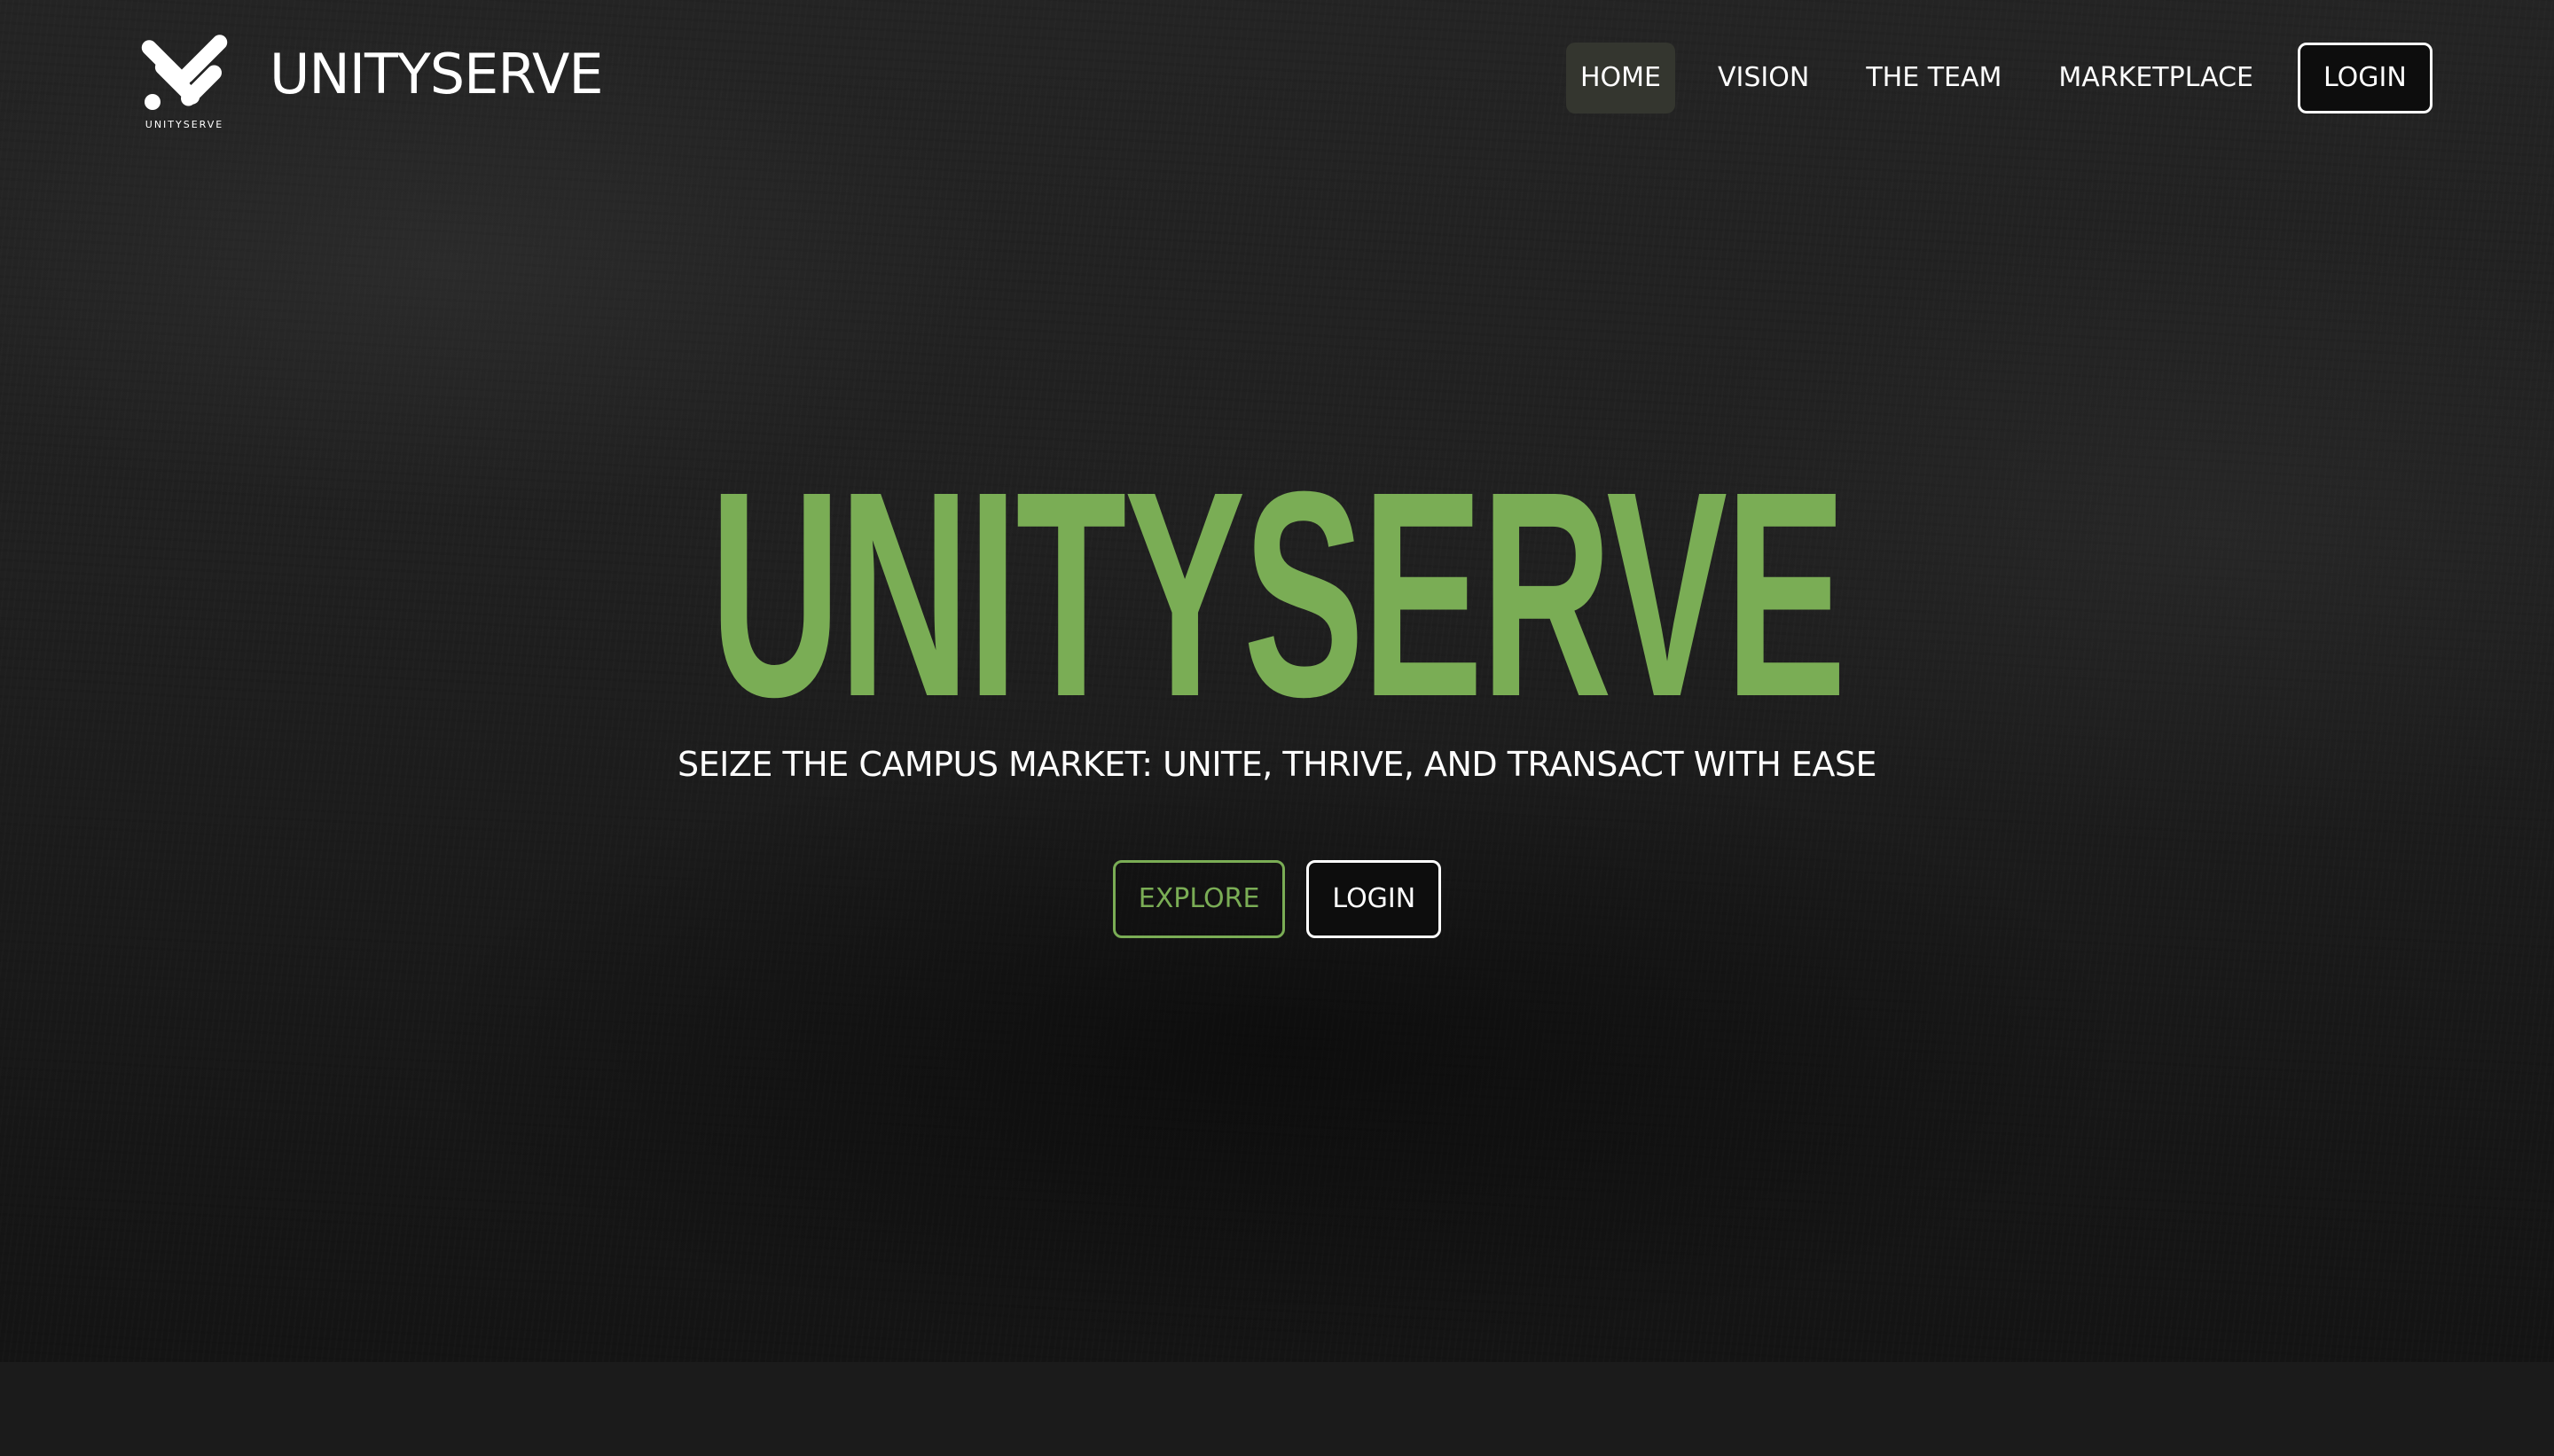 The height and width of the screenshot is (1456, 2554). I want to click on logo-caption: UNITYSERVE, so click(184, 124).